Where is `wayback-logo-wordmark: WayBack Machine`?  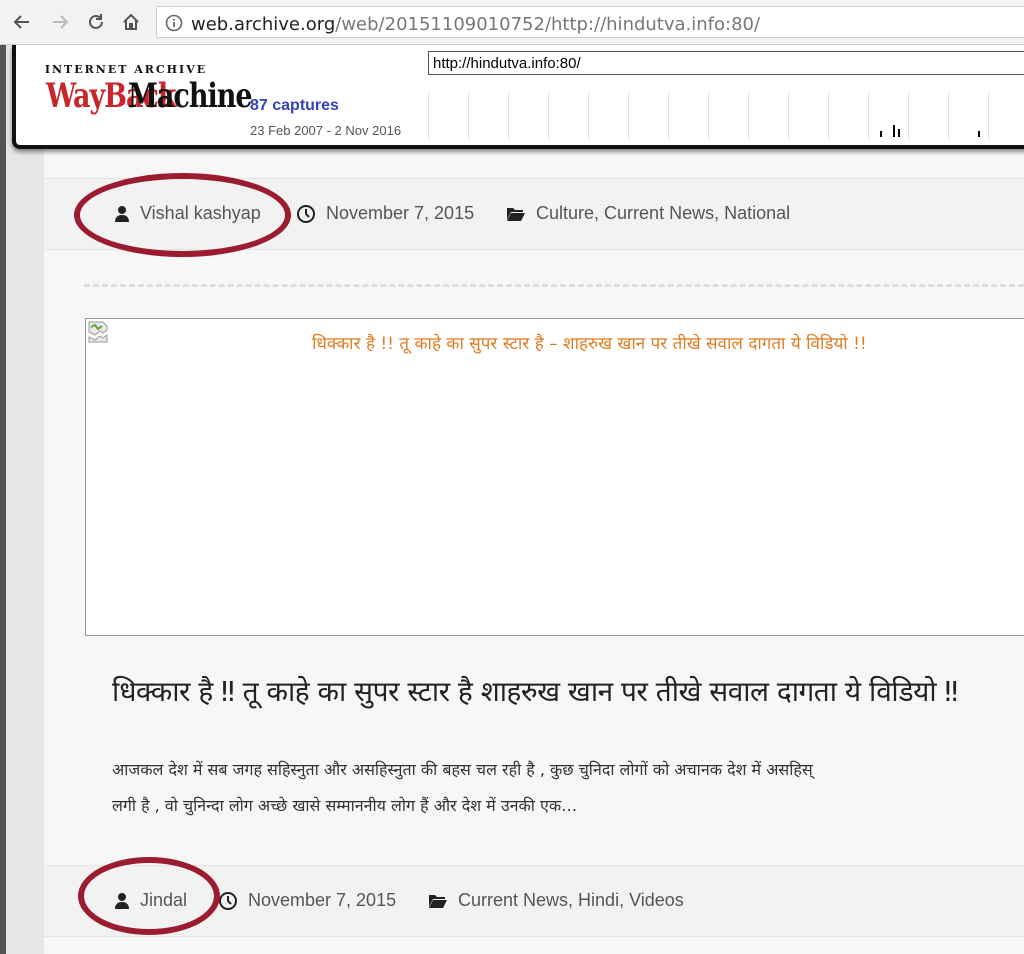
wayback-logo-wordmark: WayBack Machine is located at coordinates (146, 98).